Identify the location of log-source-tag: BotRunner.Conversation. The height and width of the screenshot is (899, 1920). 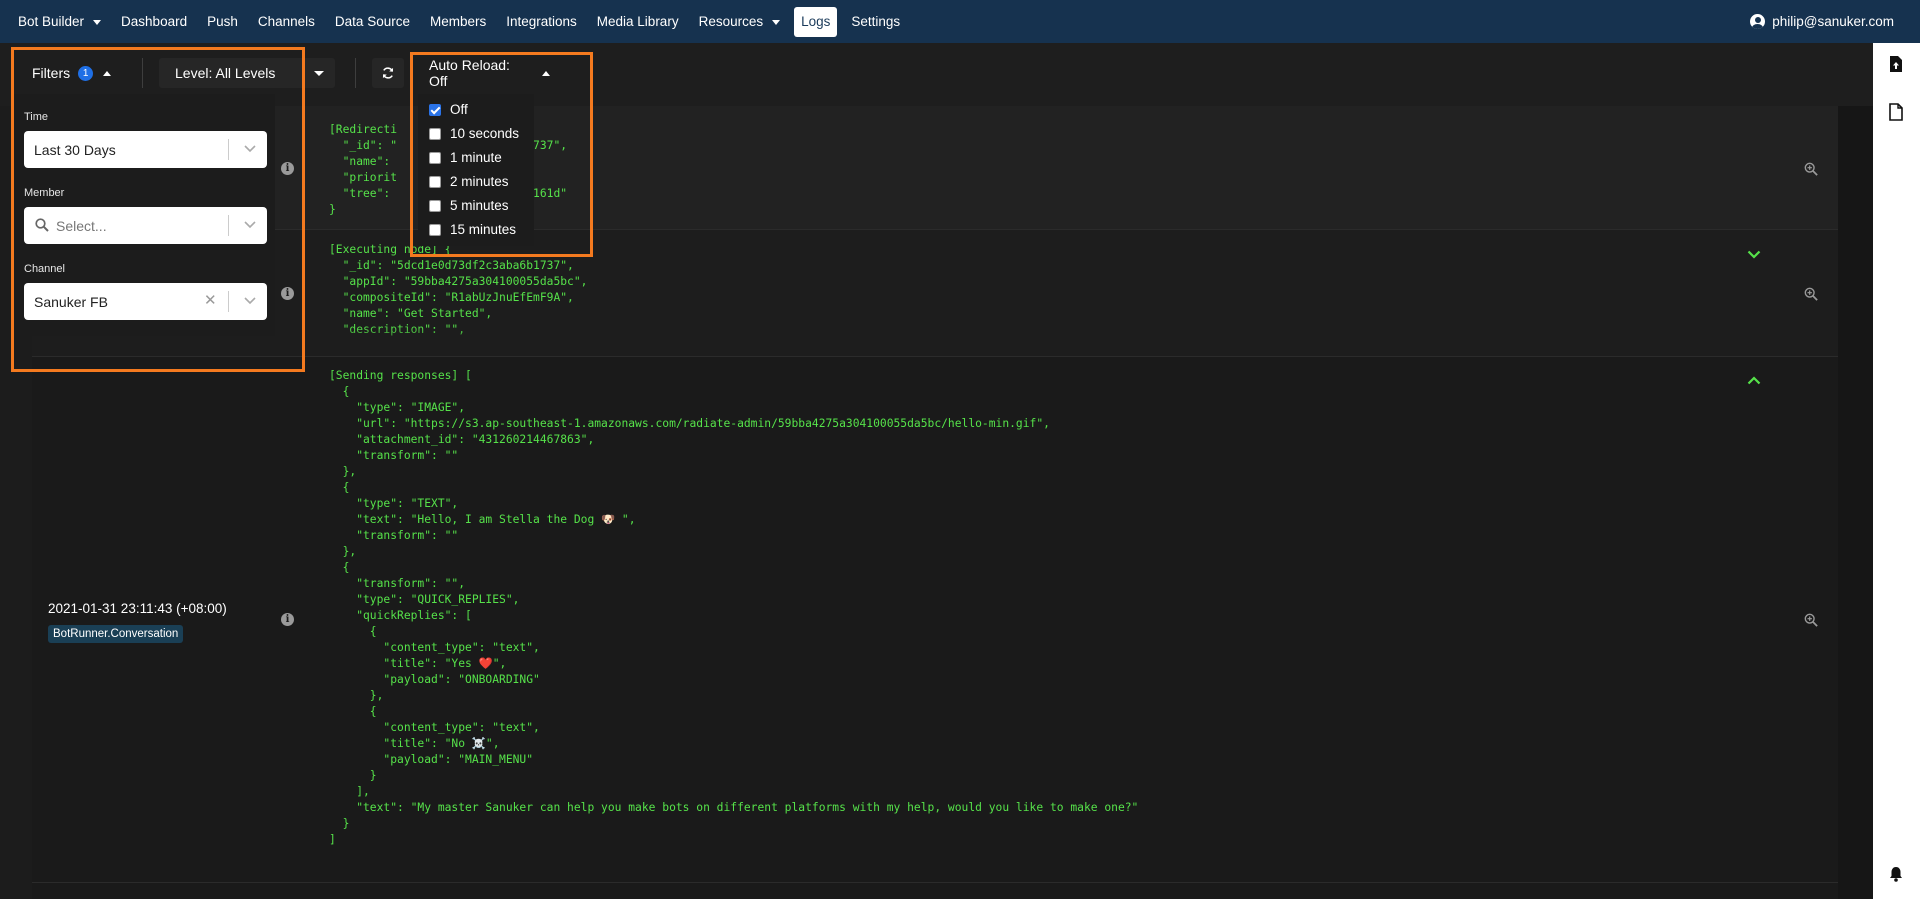
(116, 634).